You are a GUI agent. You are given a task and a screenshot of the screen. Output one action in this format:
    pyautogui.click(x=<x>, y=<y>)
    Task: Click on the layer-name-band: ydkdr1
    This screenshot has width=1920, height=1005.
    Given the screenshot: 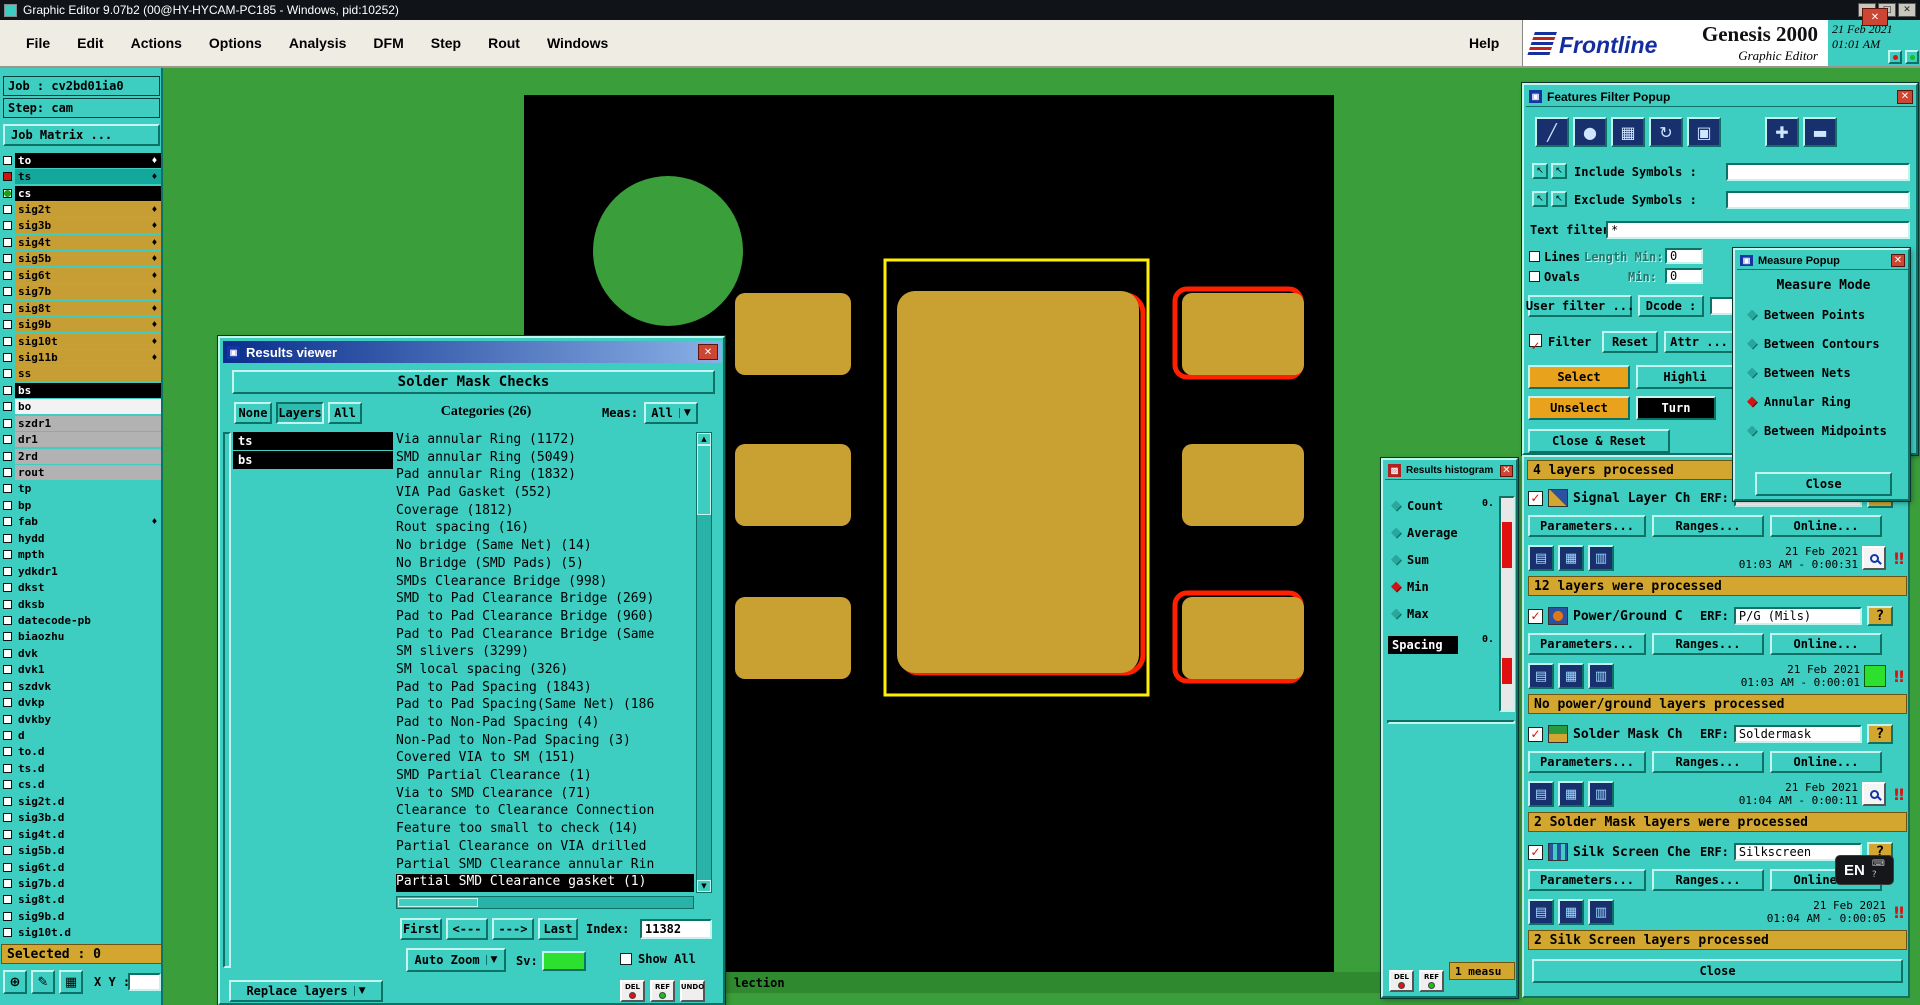 What is the action you would take?
    pyautogui.click(x=88, y=571)
    